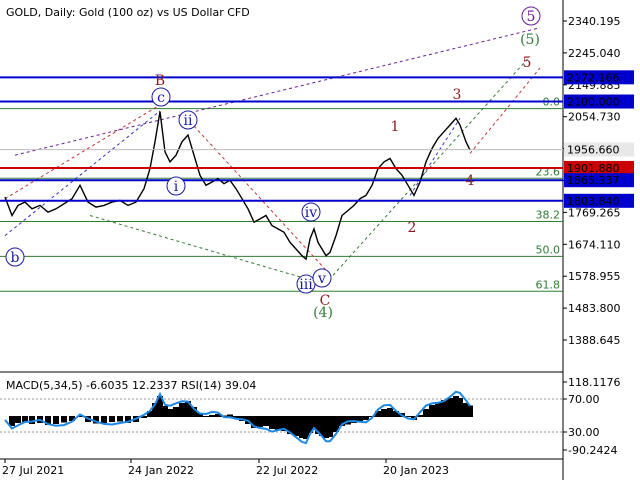 Image resolution: width=640 pixels, height=480 pixels. I want to click on wave-label: 2, so click(412, 228).